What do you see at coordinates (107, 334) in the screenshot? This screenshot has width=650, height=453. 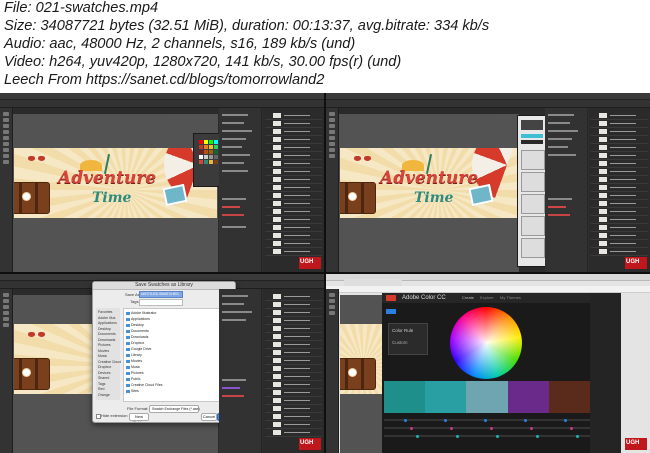 I see `sidebar-item: Documents` at bounding box center [107, 334].